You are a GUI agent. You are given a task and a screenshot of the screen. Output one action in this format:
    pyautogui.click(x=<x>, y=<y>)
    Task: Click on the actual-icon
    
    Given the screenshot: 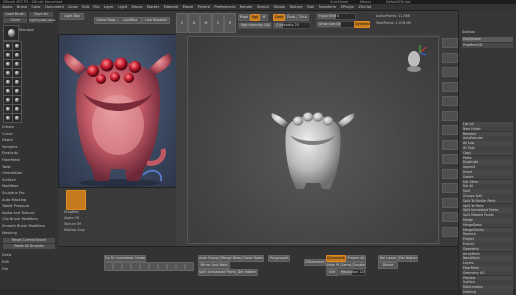 What is the action you would take?
    pyautogui.click(x=450, y=72)
    